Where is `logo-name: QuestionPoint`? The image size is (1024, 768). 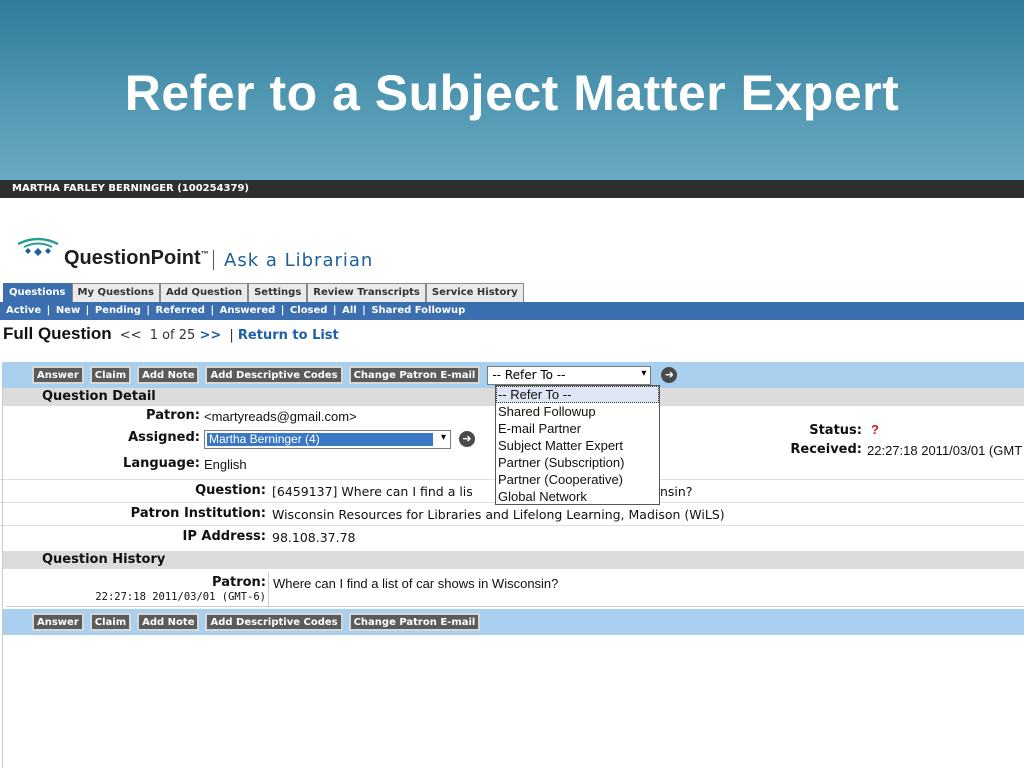 logo-name: QuestionPoint is located at coordinates (132, 258).